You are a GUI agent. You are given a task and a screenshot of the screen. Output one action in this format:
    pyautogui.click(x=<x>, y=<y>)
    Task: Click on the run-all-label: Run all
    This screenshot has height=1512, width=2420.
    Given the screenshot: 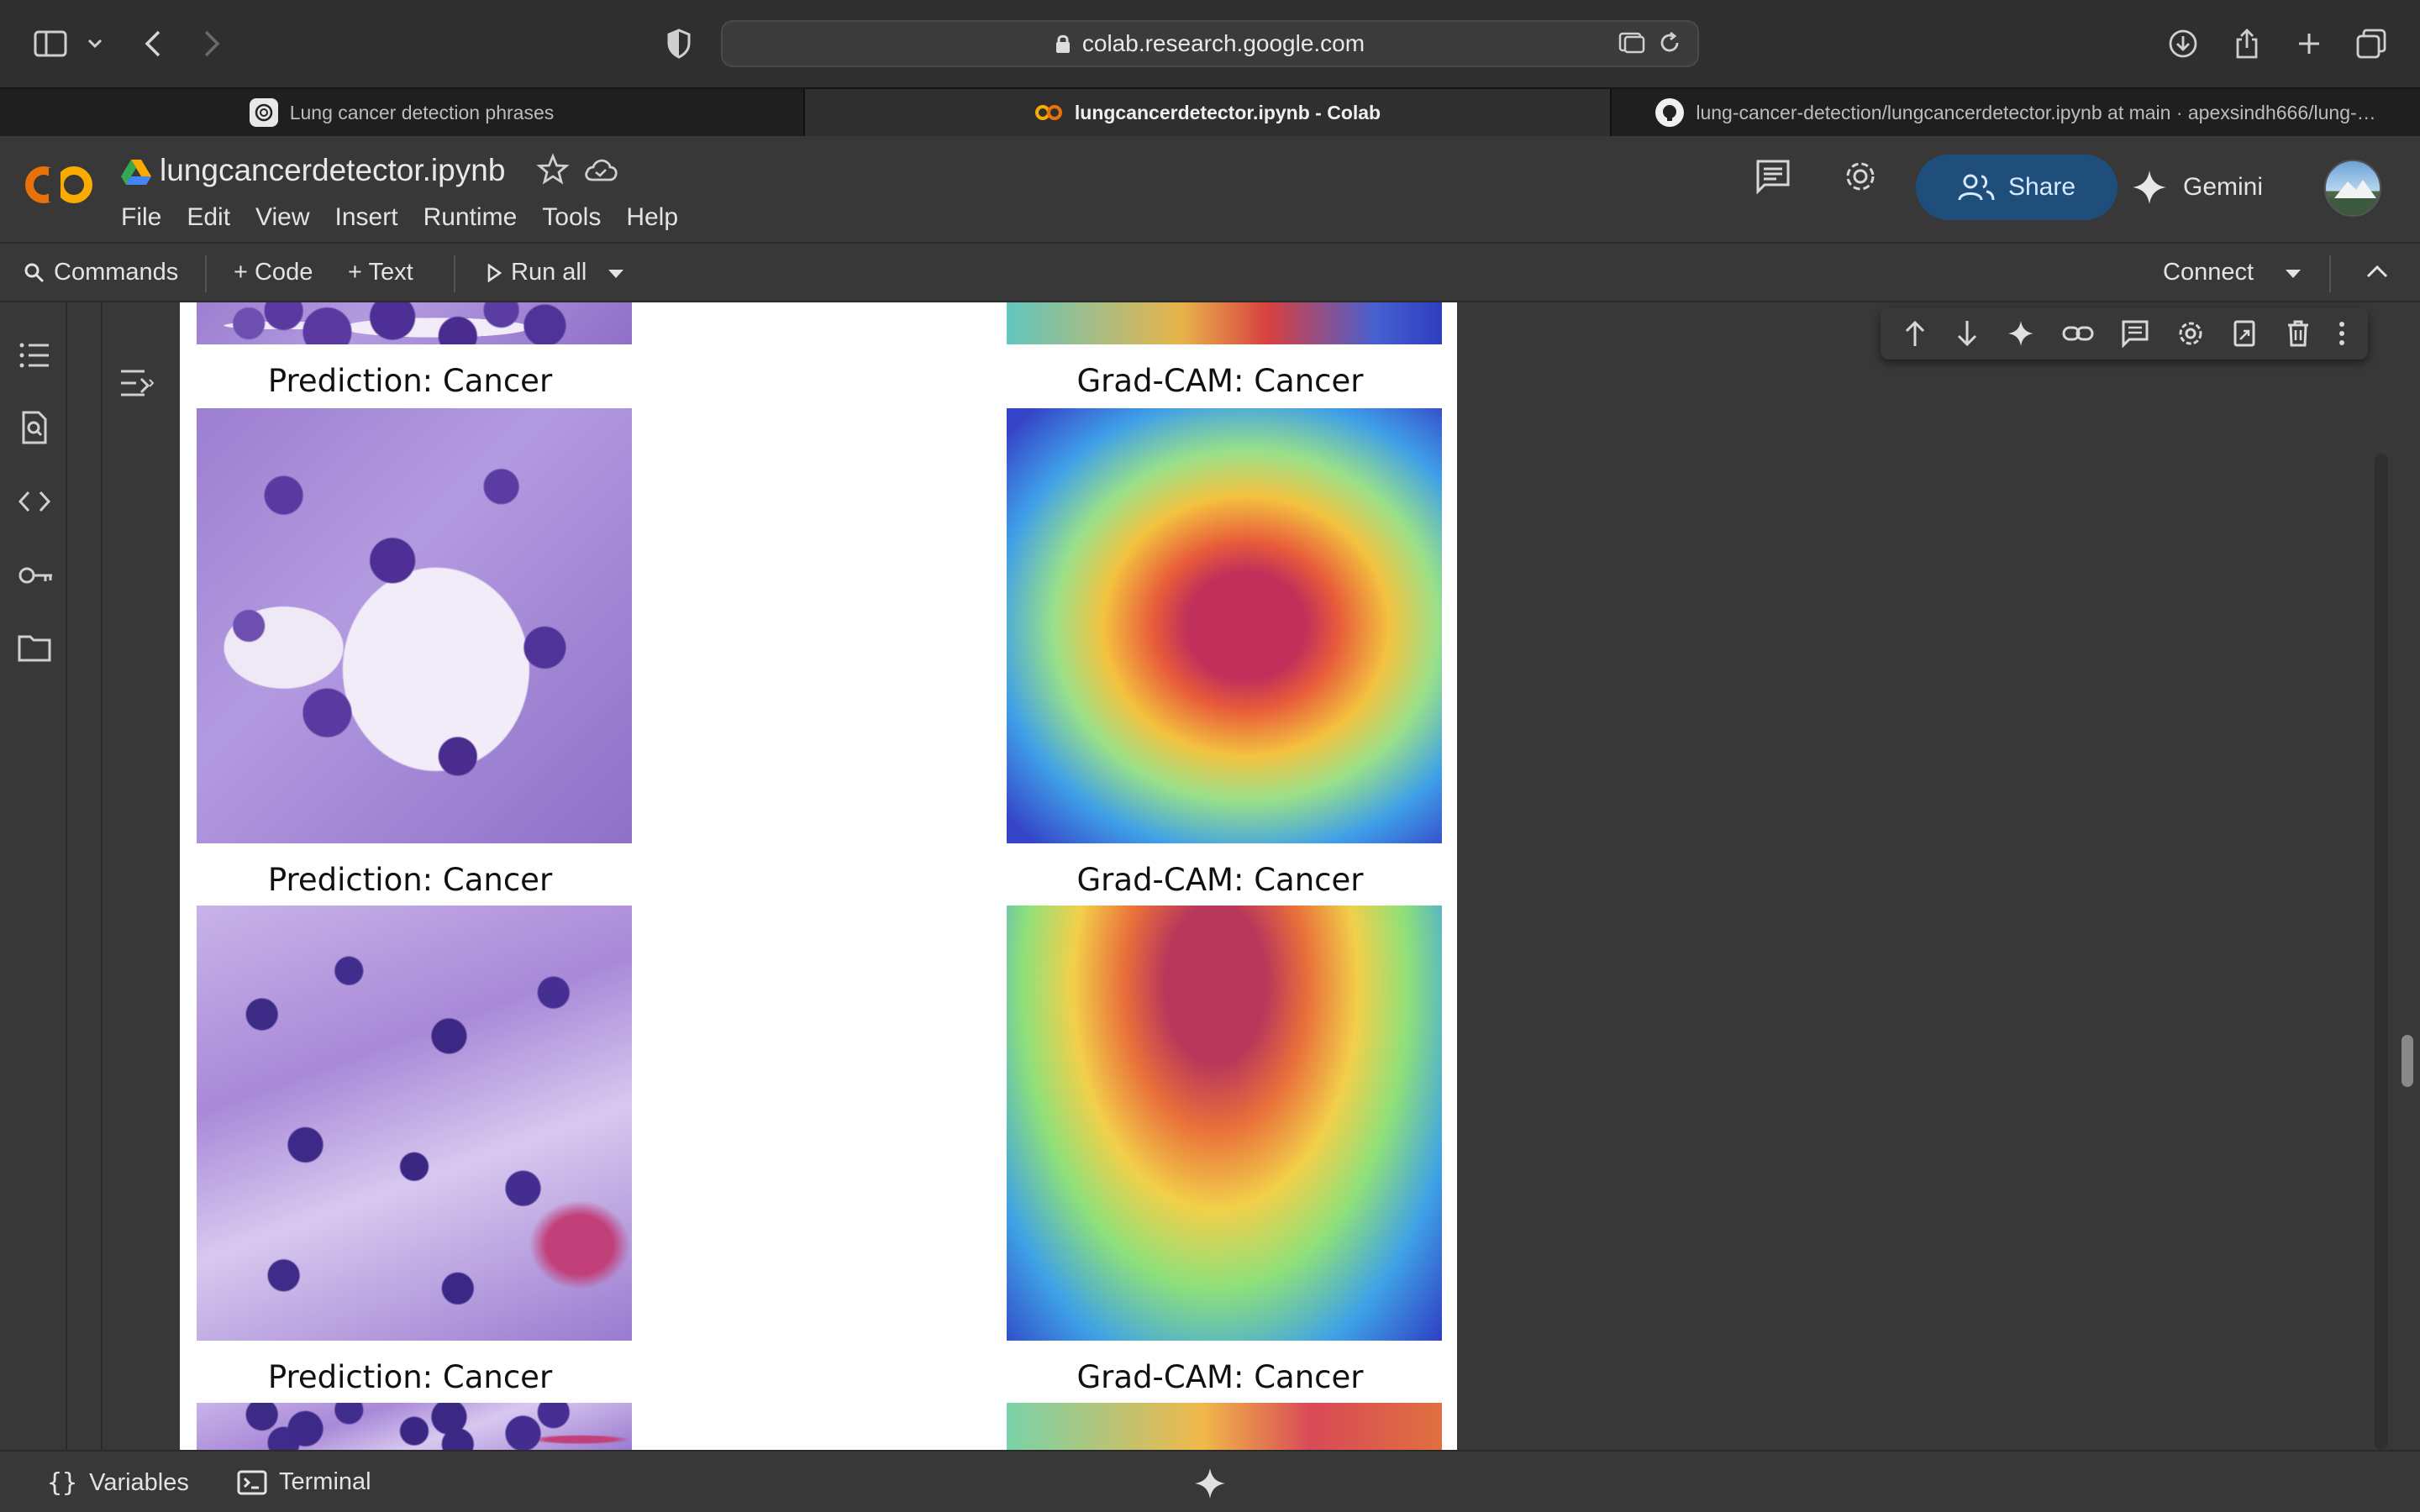 What is the action you would take?
    pyautogui.click(x=549, y=272)
    